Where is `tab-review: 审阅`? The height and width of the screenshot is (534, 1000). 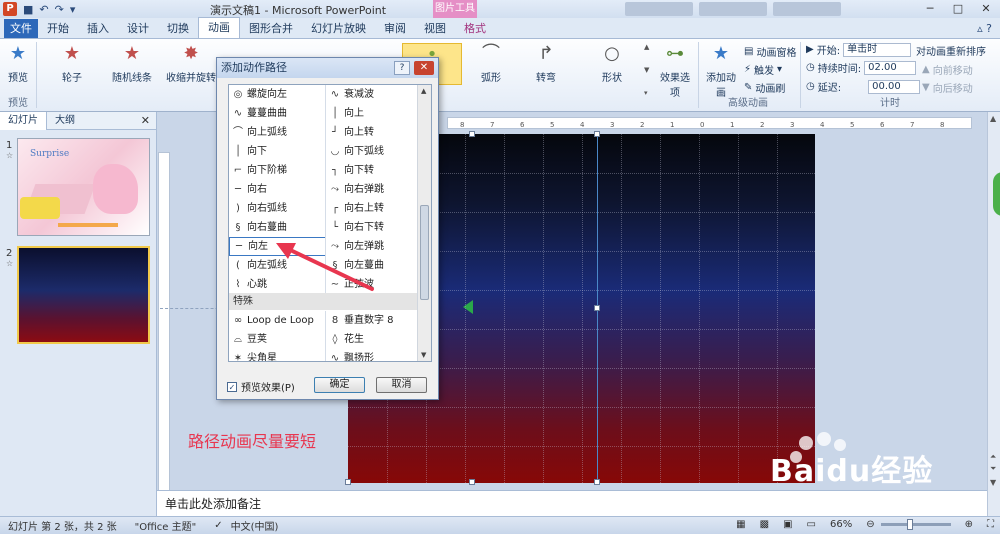 tab-review: 审阅 is located at coordinates (395, 28).